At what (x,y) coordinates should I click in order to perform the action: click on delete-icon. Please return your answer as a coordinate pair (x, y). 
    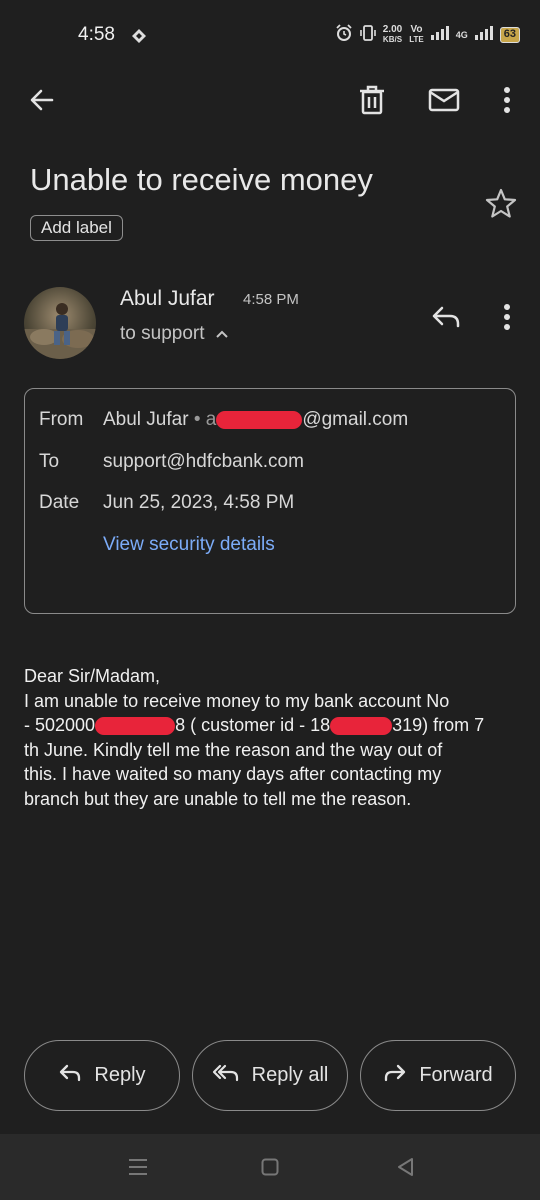
    Looking at the image, I should click on (372, 100).